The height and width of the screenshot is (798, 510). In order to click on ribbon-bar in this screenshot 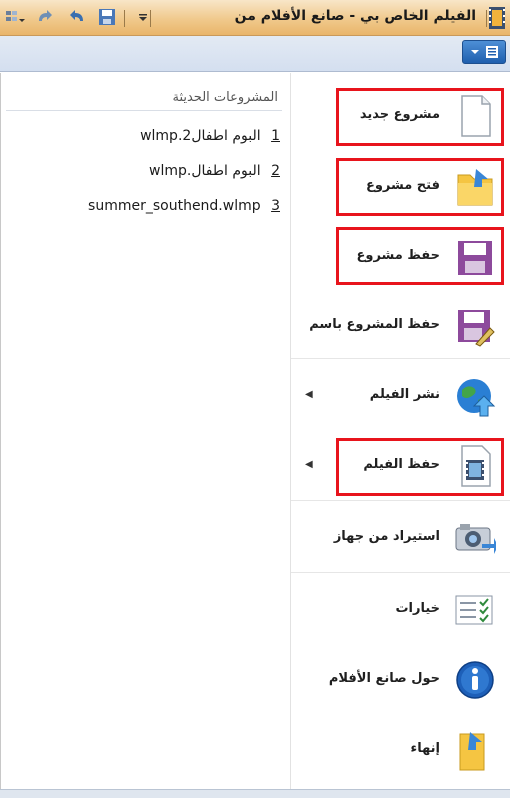, I will do `click(255, 54)`.